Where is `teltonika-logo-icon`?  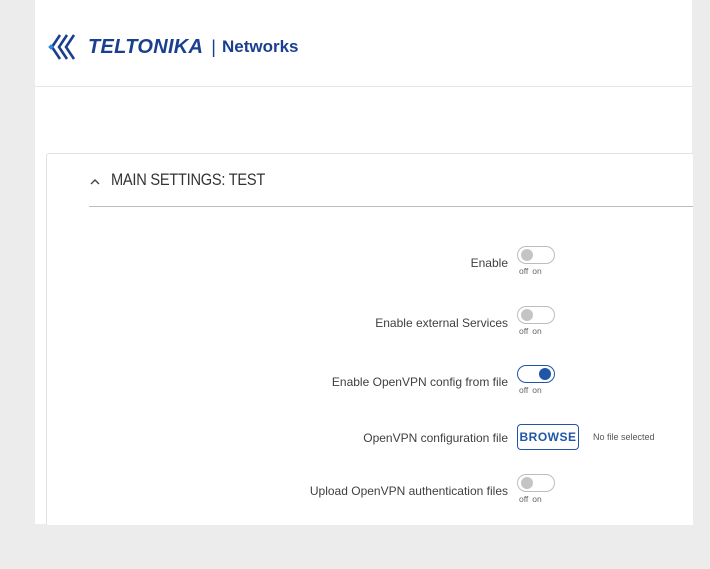
teltonika-logo-icon is located at coordinates (62, 47).